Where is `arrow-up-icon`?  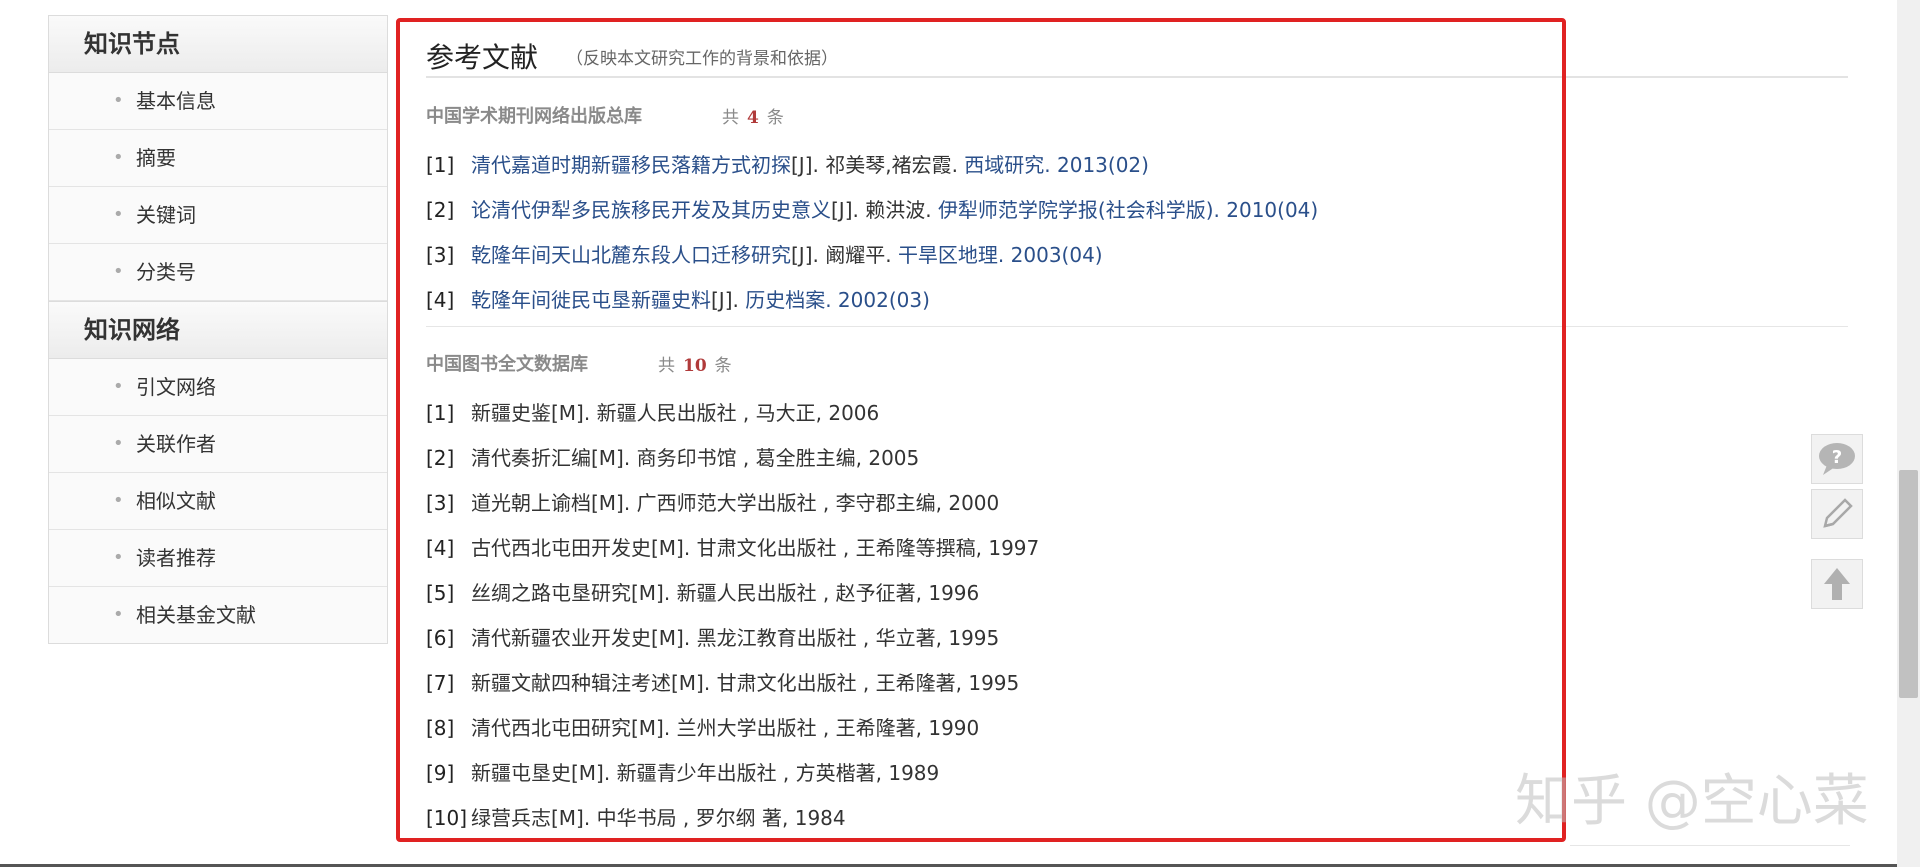 arrow-up-icon is located at coordinates (1837, 584).